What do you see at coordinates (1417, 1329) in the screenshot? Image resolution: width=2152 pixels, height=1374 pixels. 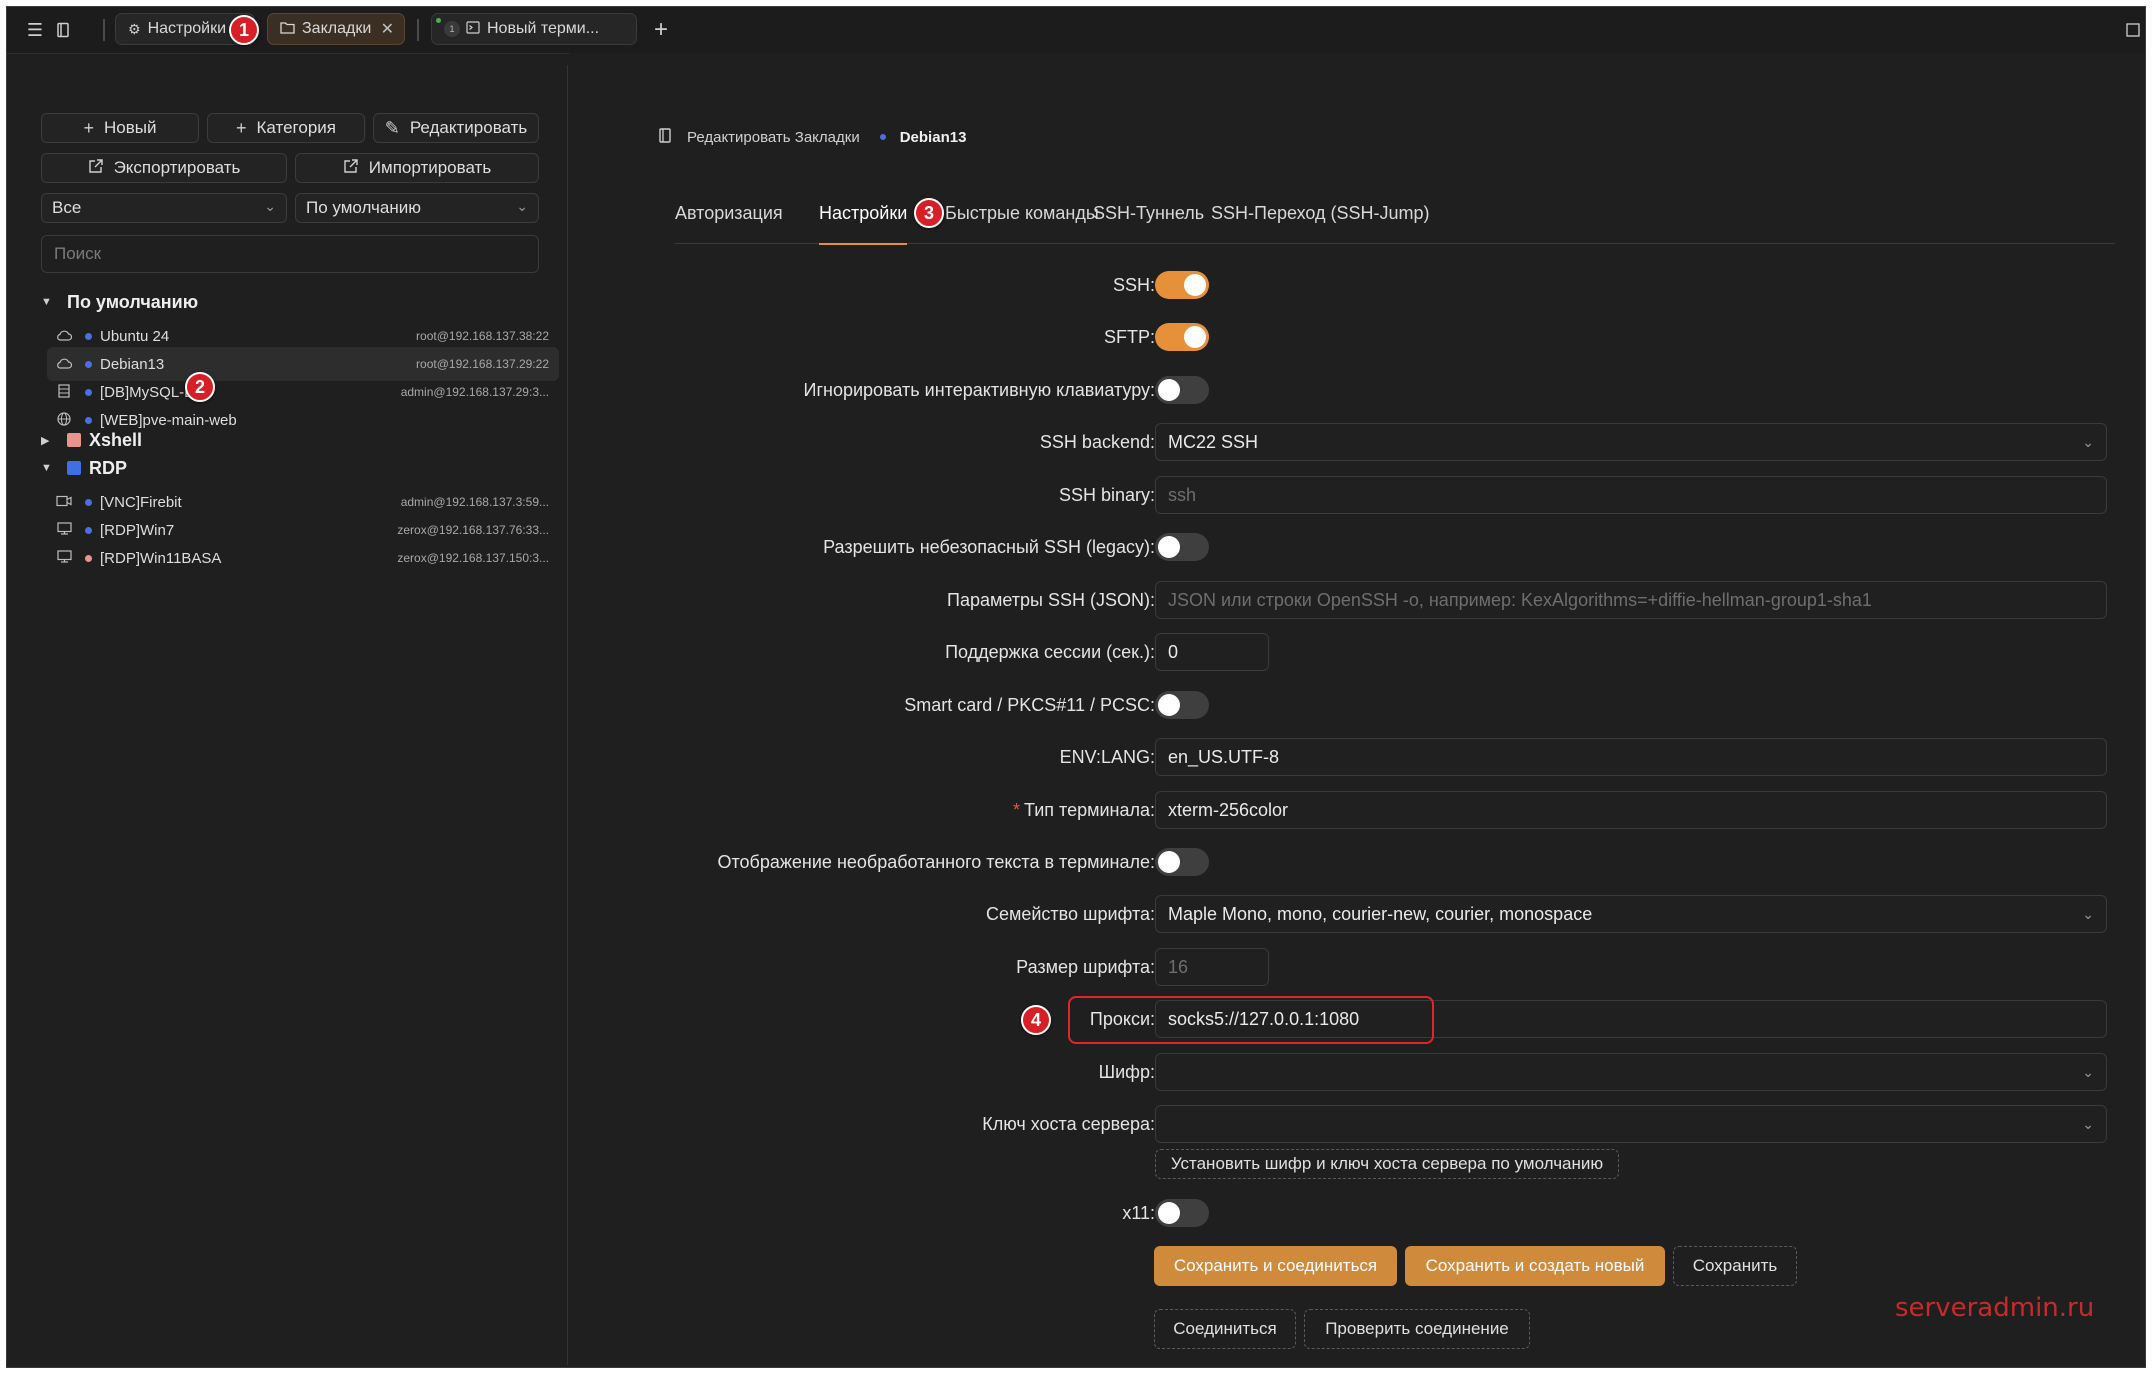 I see `test-connection-button: Проверить соединение` at bounding box center [1417, 1329].